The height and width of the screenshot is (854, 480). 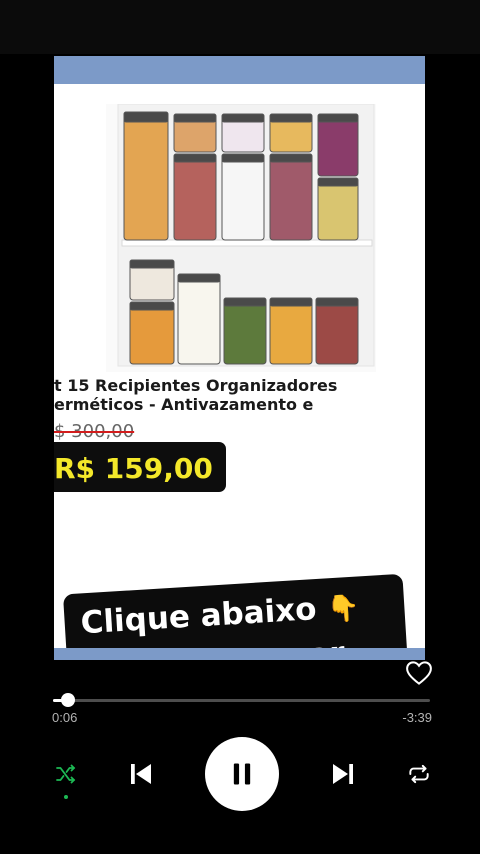 I want to click on progress-thumb, so click(x=68, y=700).